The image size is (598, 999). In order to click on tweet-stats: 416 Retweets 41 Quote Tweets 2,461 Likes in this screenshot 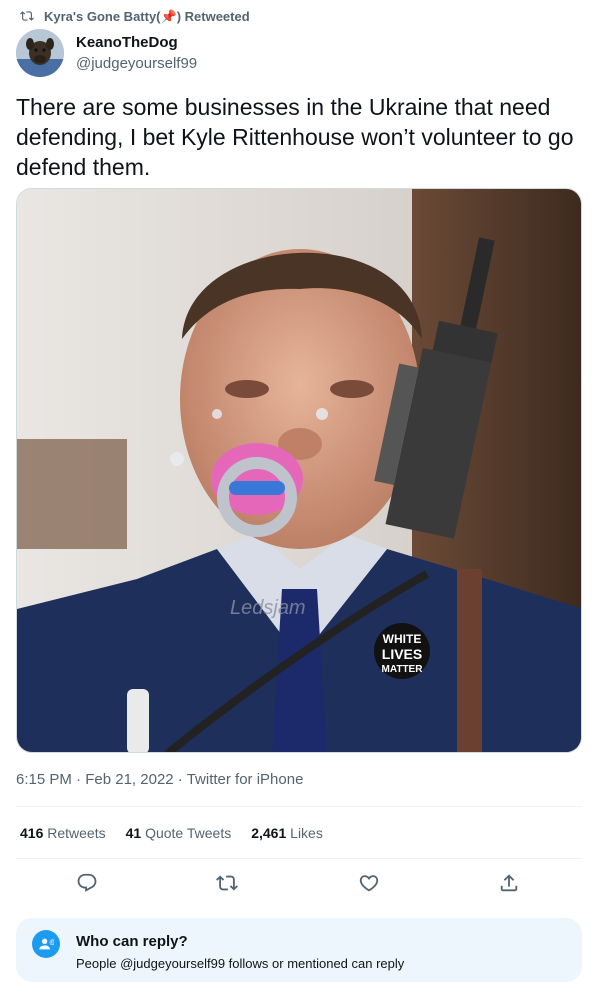, I will do `click(171, 833)`.